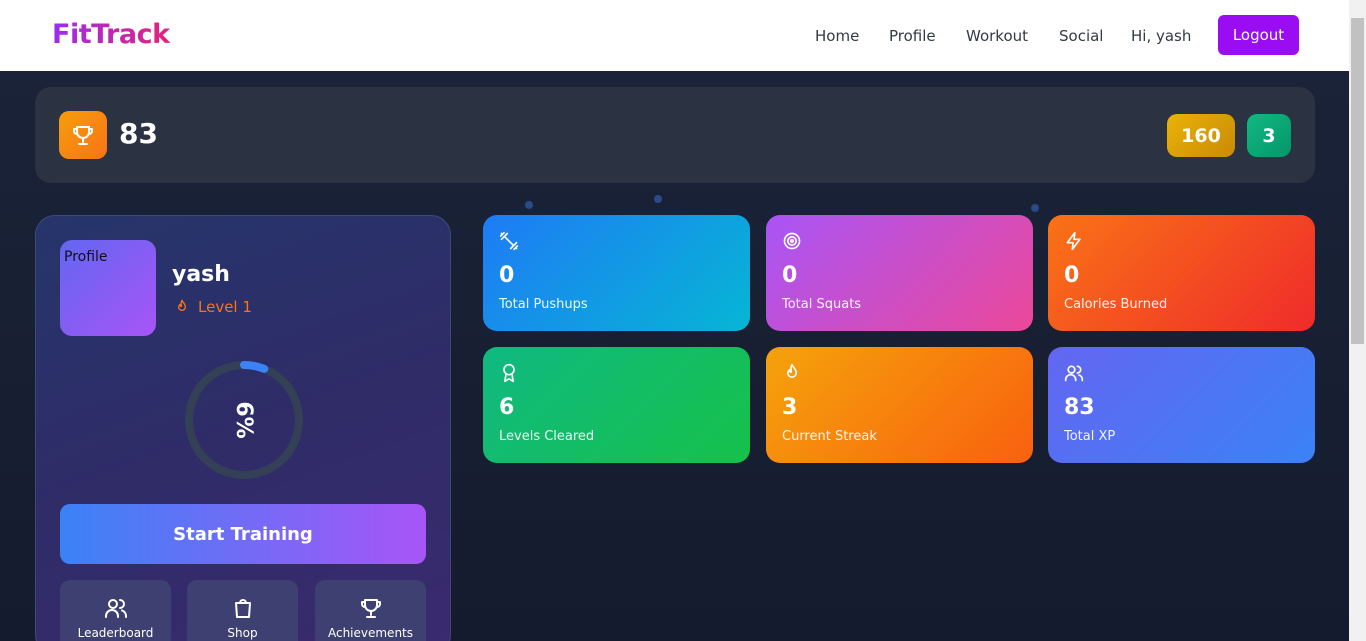 Image resolution: width=1366 pixels, height=641 pixels. I want to click on target-icon, so click(792, 241).